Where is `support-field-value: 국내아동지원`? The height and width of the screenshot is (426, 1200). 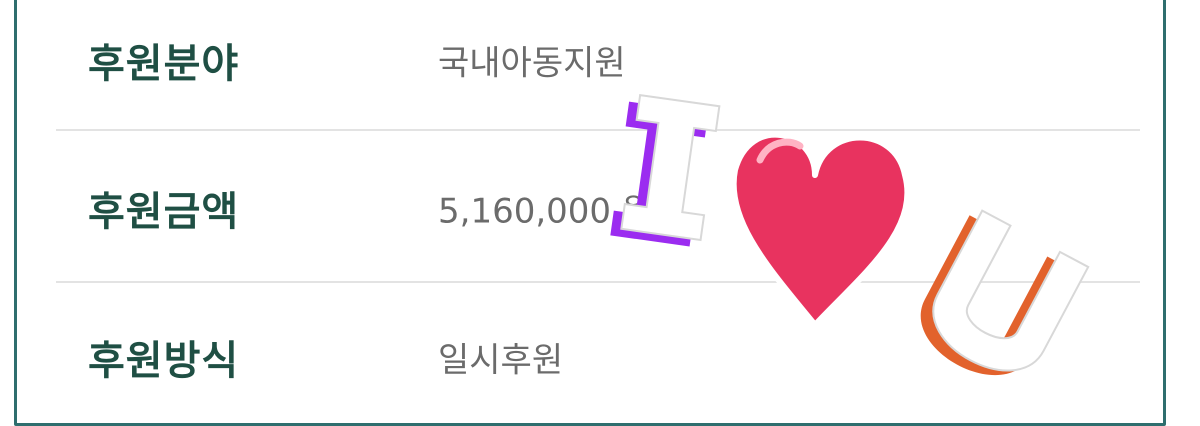
support-field-value: 국내아동지원 is located at coordinates (532, 63).